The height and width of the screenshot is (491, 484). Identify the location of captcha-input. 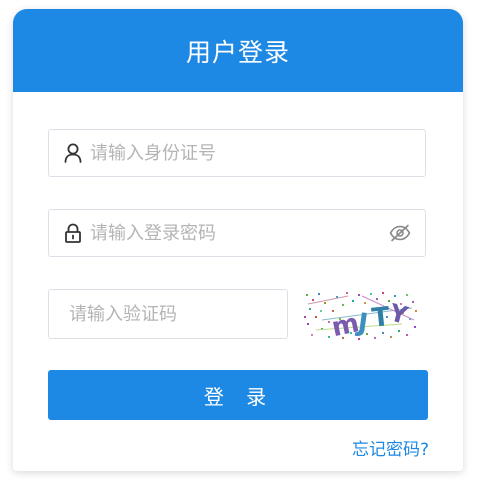
(168, 314).